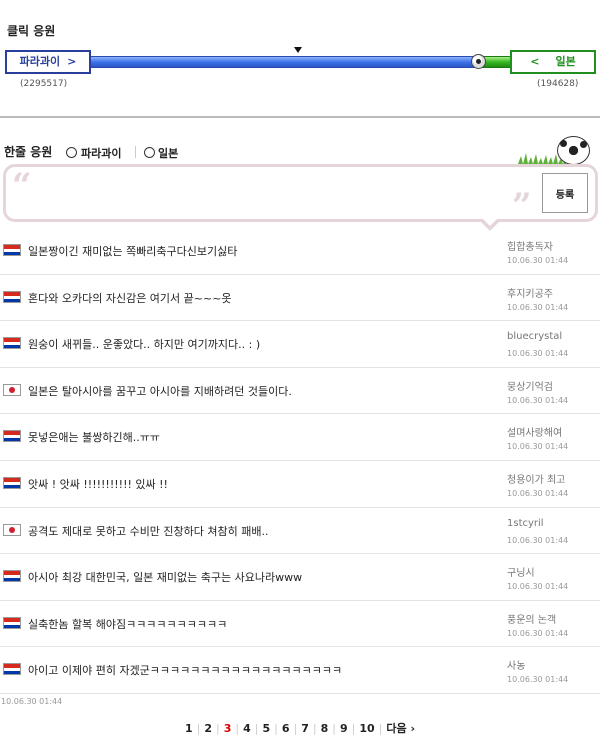 The width and height of the screenshot is (600, 736). Describe the element at coordinates (535, 61) in the screenshot. I see `chevron-left-icon: <` at that location.